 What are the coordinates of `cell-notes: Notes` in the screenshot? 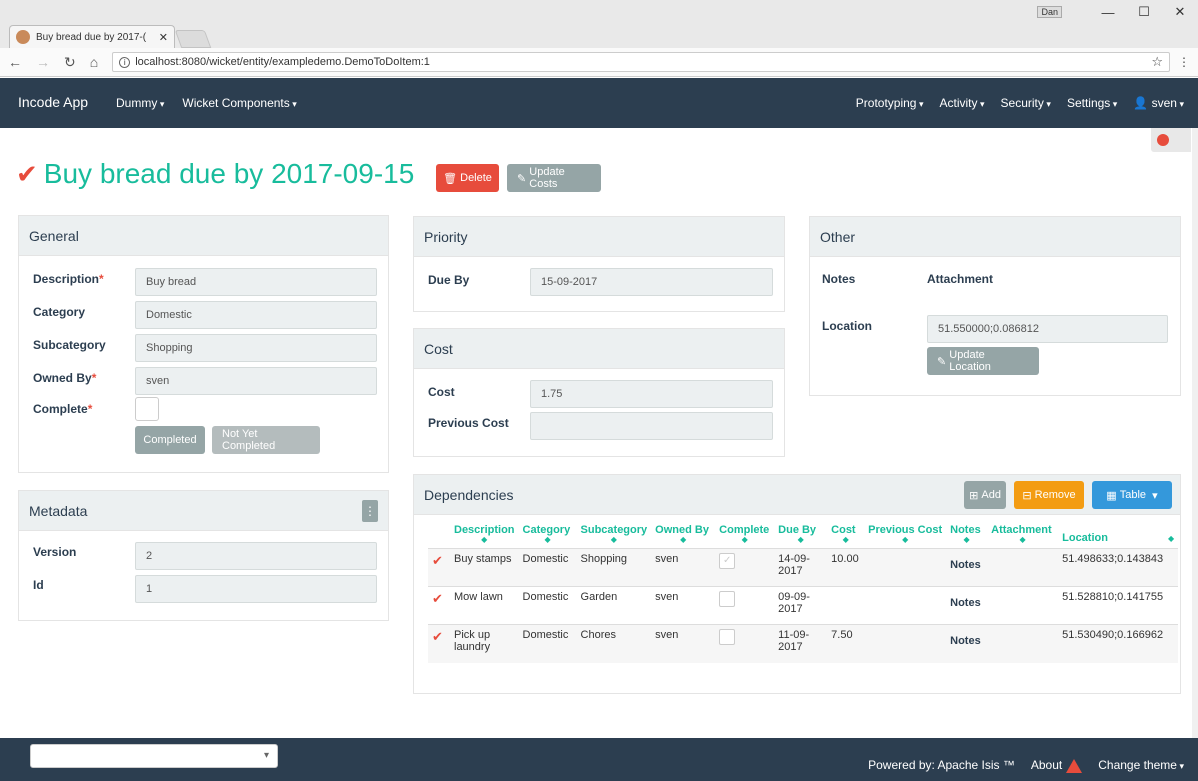 It's located at (967, 643).